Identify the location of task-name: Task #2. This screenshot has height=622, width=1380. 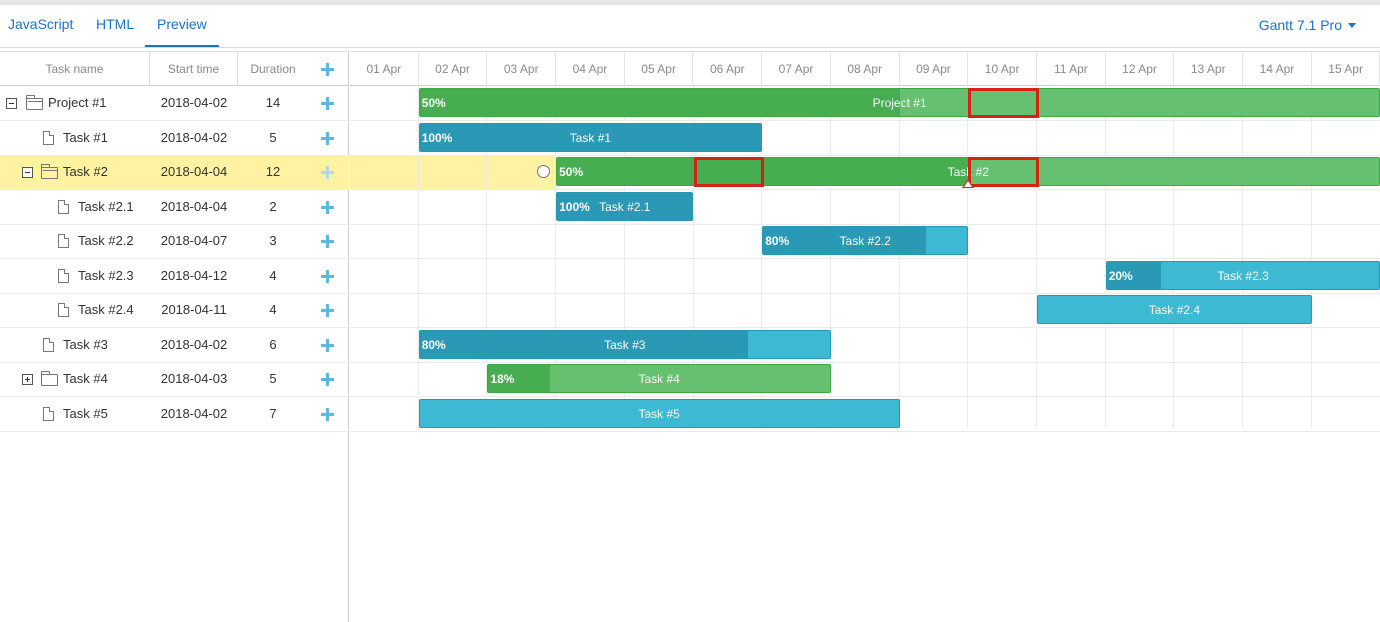
(85, 171).